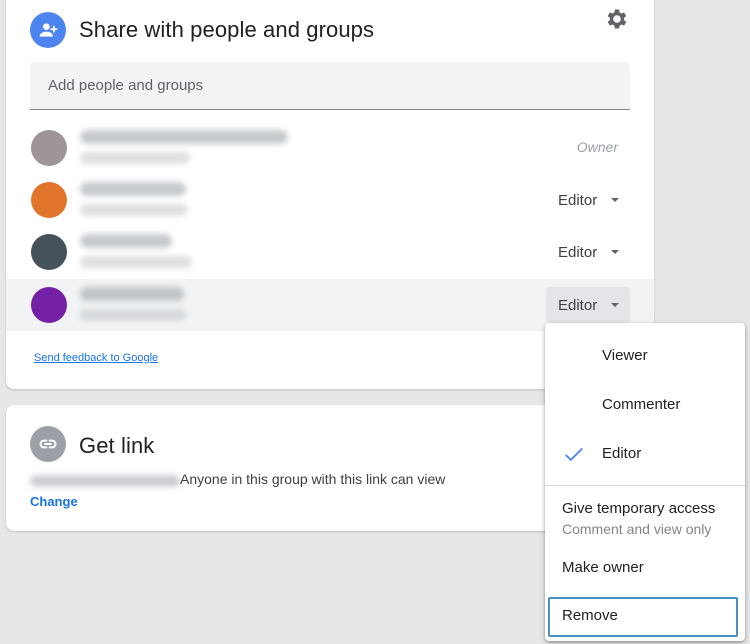  I want to click on check-icon, so click(574, 456).